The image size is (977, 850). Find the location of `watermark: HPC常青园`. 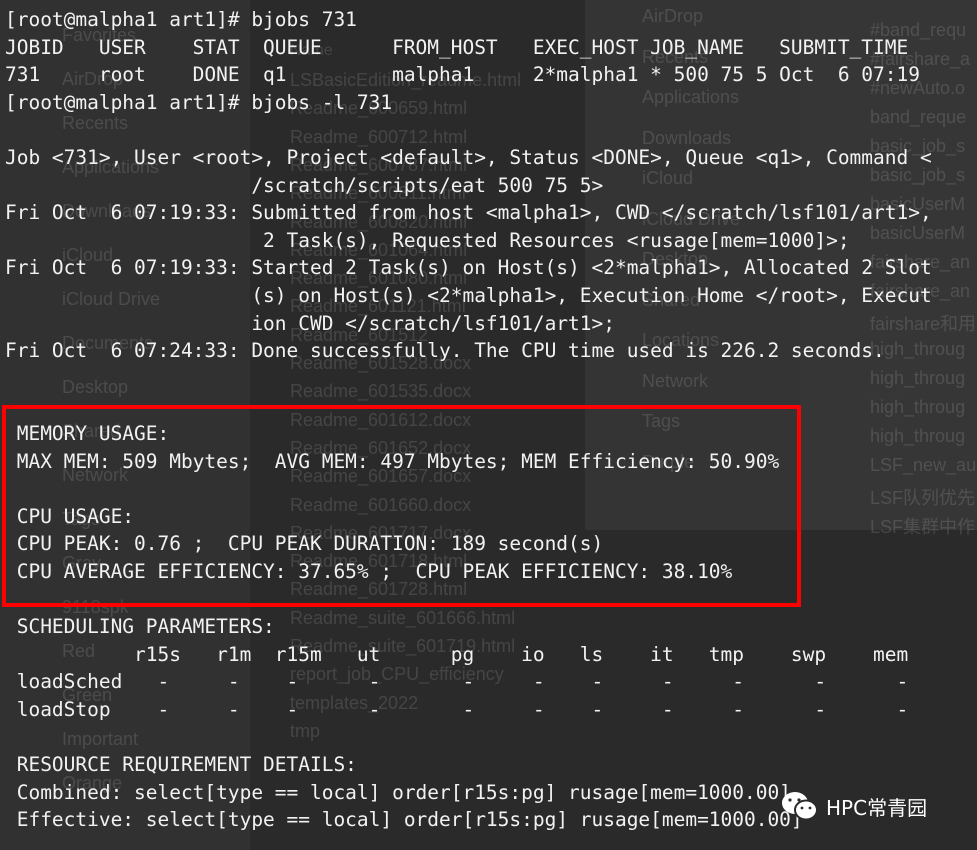

watermark: HPC常青园 is located at coordinates (853, 806).